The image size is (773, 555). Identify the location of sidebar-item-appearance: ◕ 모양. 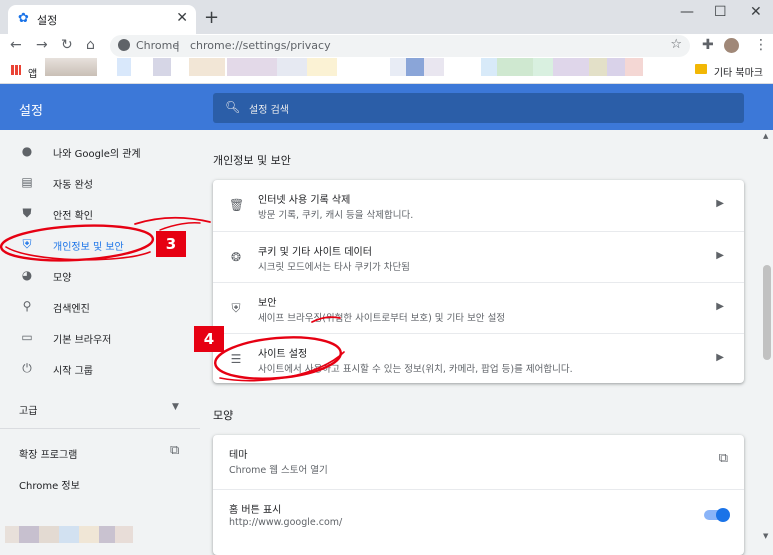
(100, 275).